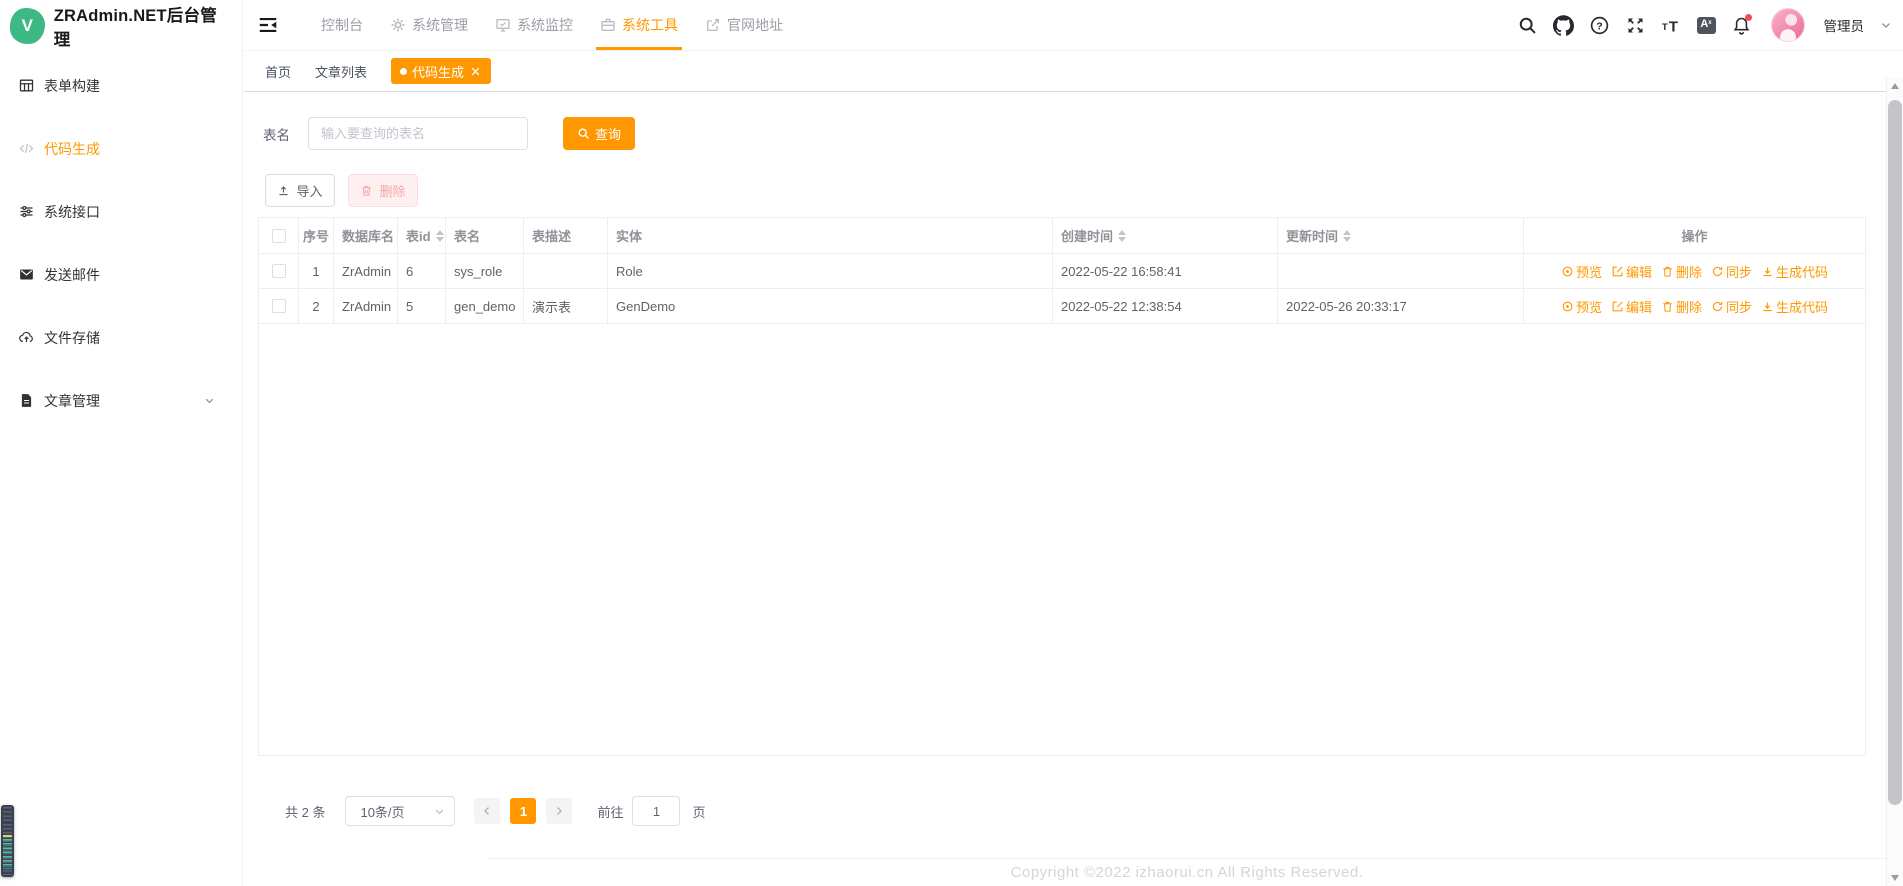 This screenshot has width=1903, height=886. What do you see at coordinates (566, 236) in the screenshot?
I see `column-header-description: 表描述` at bounding box center [566, 236].